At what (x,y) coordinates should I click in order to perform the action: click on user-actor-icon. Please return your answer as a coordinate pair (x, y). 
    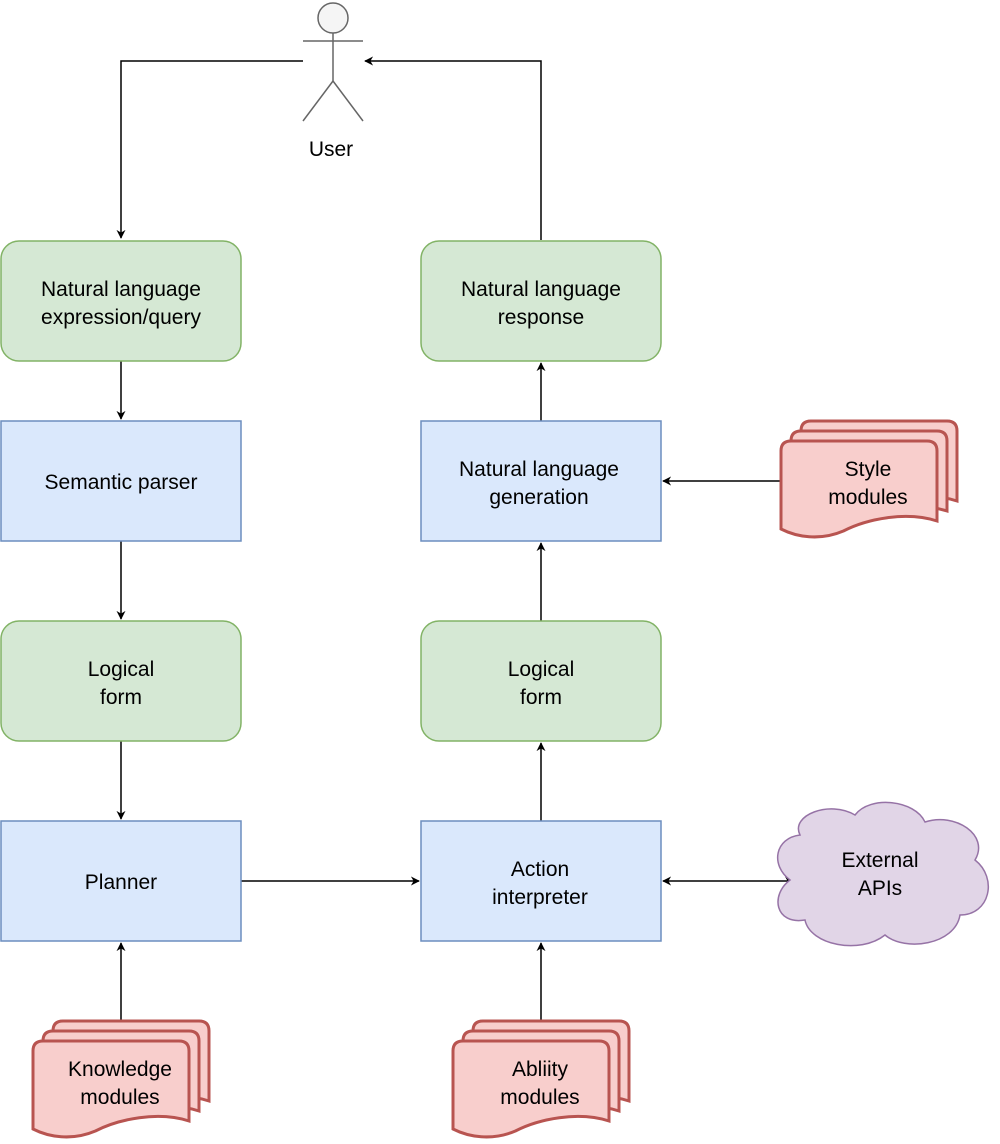
    Looking at the image, I should click on (333, 62).